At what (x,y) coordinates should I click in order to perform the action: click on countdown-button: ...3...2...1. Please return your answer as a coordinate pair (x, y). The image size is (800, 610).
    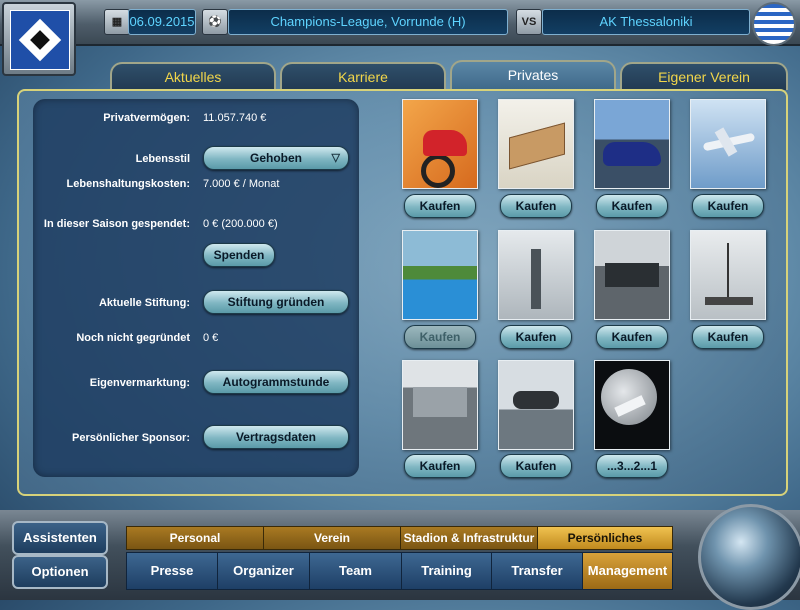
    Looking at the image, I should click on (632, 466).